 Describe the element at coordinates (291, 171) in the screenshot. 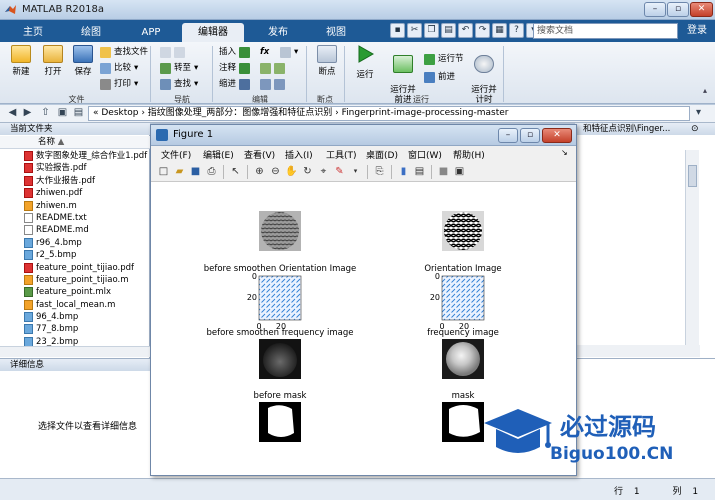

I see `pan-hand-icon: ✋` at that location.